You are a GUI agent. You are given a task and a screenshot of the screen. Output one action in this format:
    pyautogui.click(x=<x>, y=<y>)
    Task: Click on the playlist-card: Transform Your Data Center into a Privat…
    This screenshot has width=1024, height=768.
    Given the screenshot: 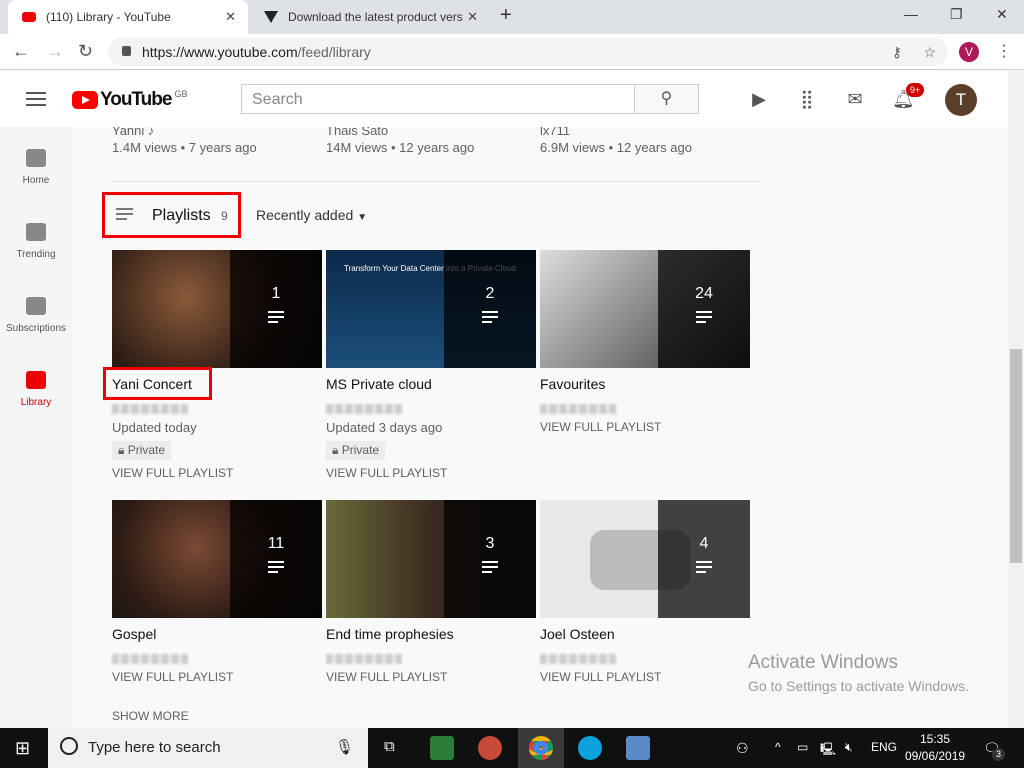 What is the action you would take?
    pyautogui.click(x=431, y=365)
    